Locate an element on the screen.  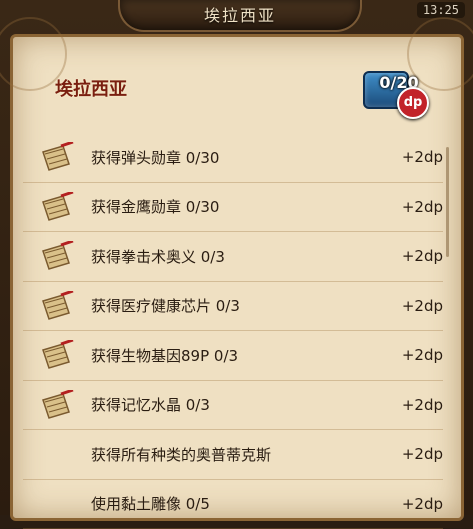
task-row: 使用黏土雕像 0/5 +2dp is located at coordinates (233, 504).